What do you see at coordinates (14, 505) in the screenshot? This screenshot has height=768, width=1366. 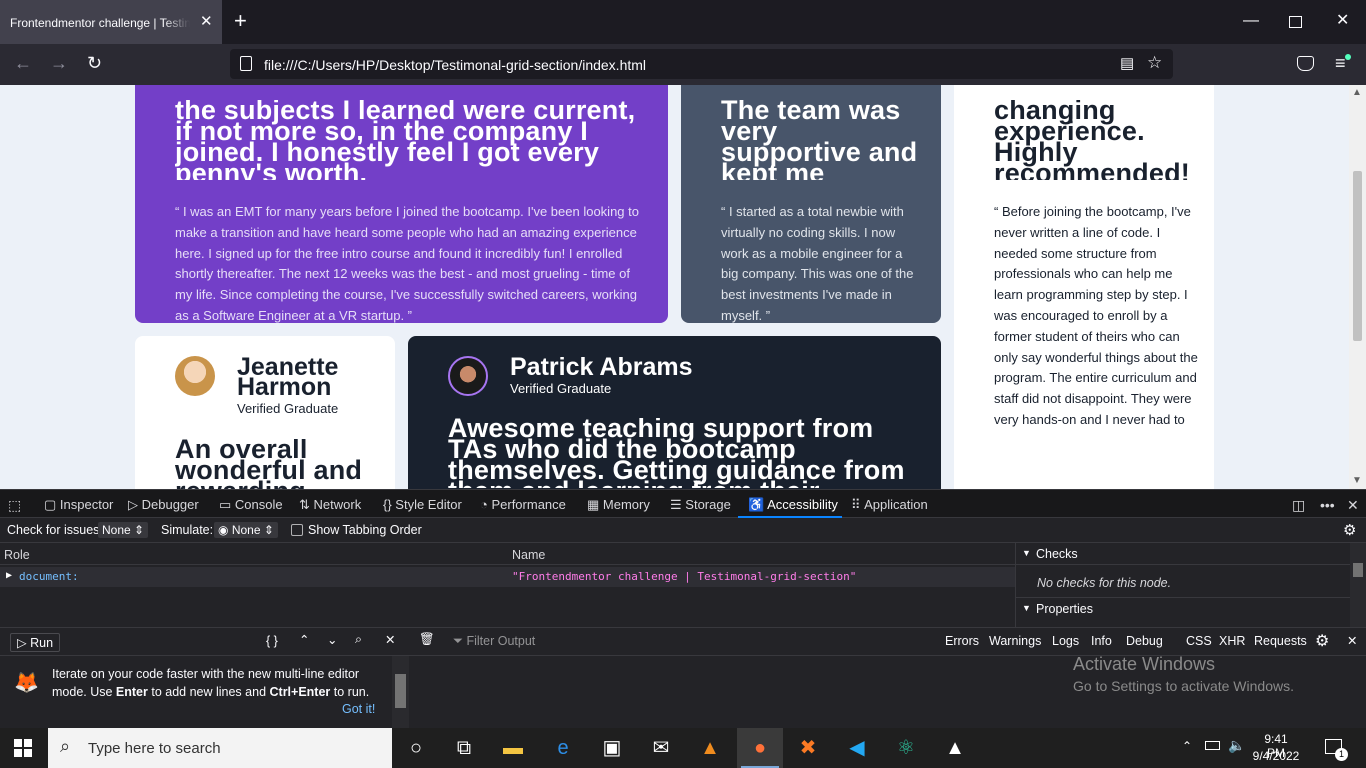 I see `pick-element-icon: ⬚` at bounding box center [14, 505].